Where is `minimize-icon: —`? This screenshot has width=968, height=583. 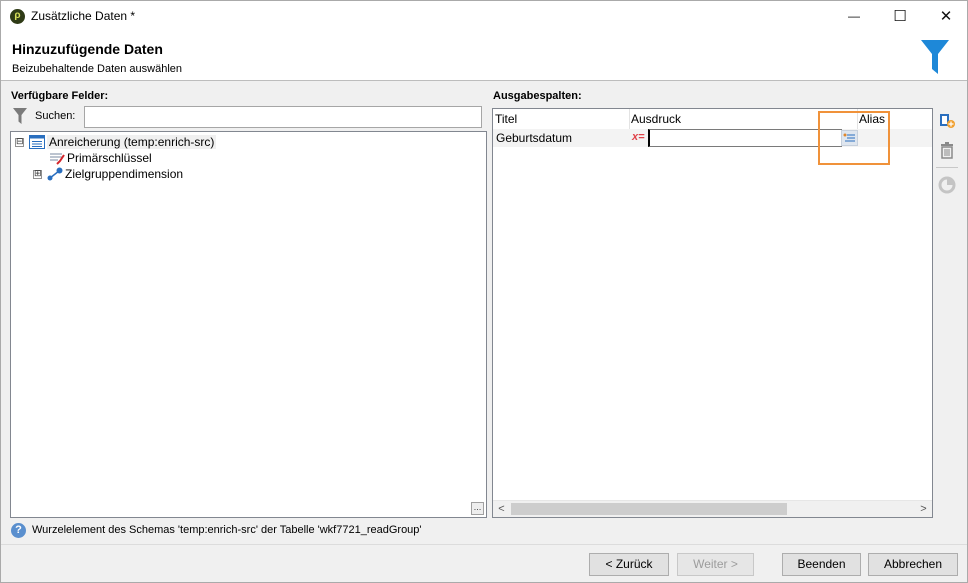
minimize-icon: — is located at coordinates (854, 16).